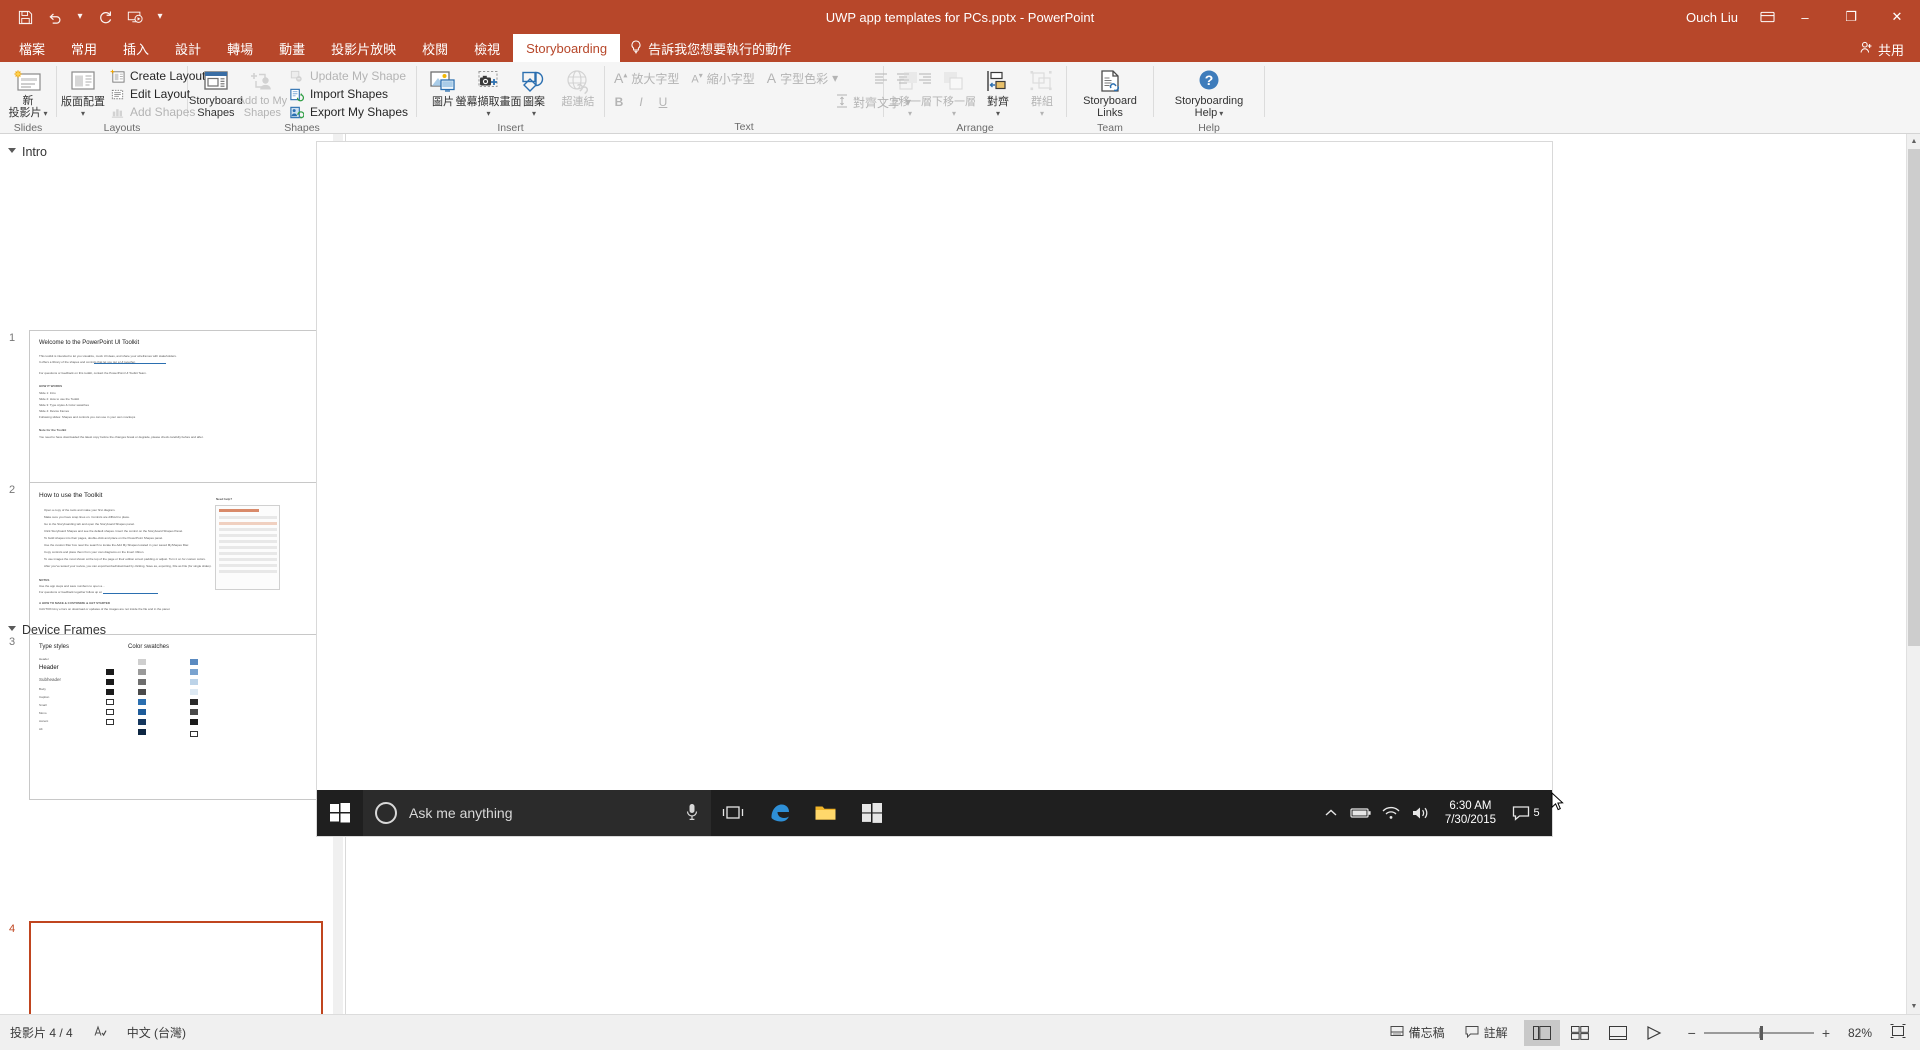 This screenshot has width=1920, height=1051. What do you see at coordinates (1542, 1033) in the screenshot?
I see `normal-view-button` at bounding box center [1542, 1033].